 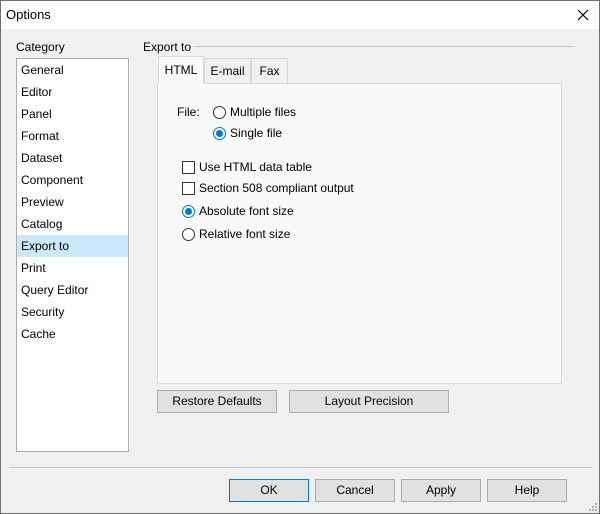 What do you see at coordinates (72, 202) in the screenshot?
I see `category-item-preview: Preview` at bounding box center [72, 202].